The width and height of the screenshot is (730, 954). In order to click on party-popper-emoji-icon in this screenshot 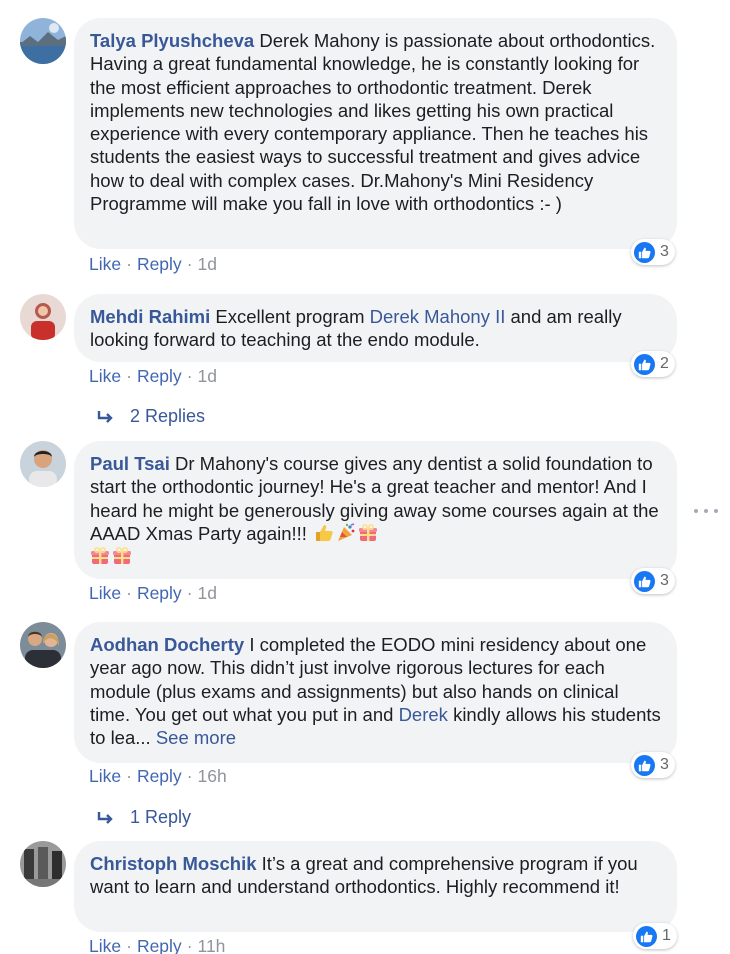, I will do `click(346, 532)`.